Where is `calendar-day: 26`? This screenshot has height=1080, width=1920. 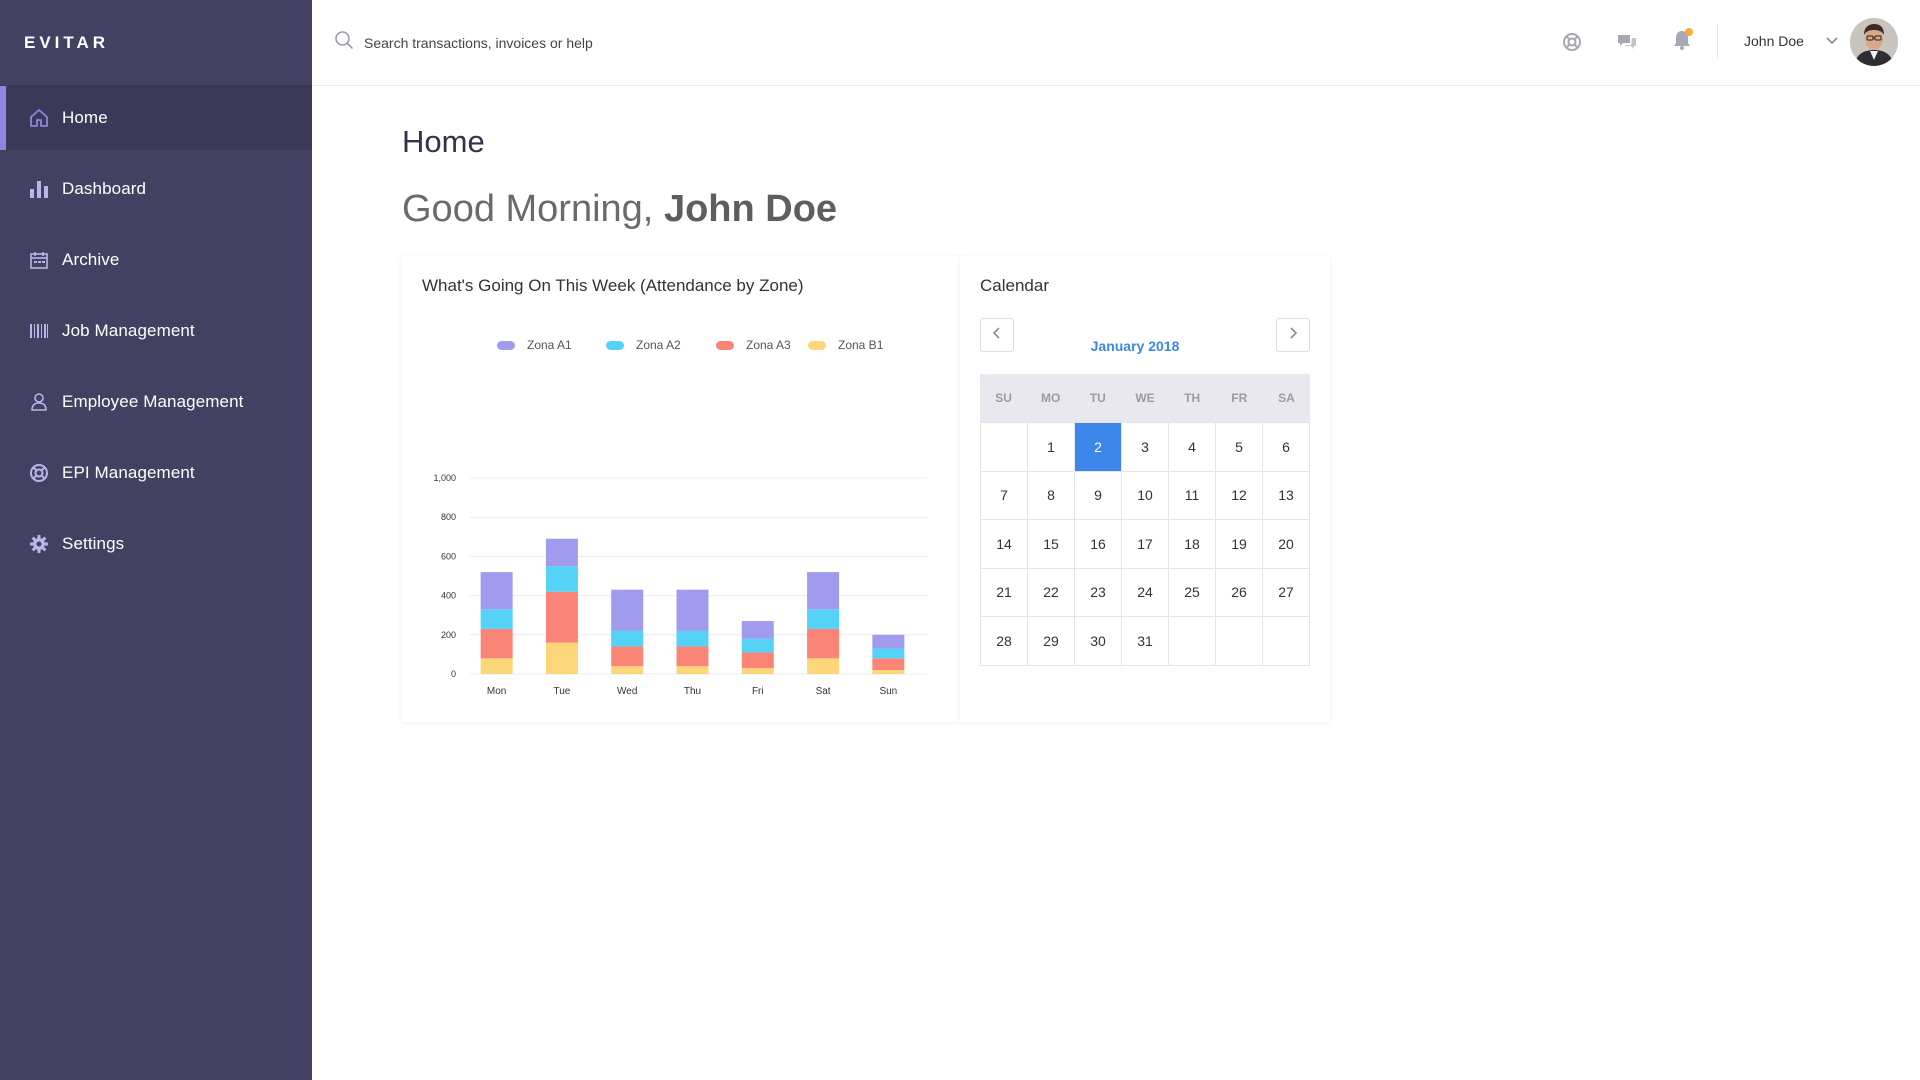 calendar-day: 26 is located at coordinates (1239, 592).